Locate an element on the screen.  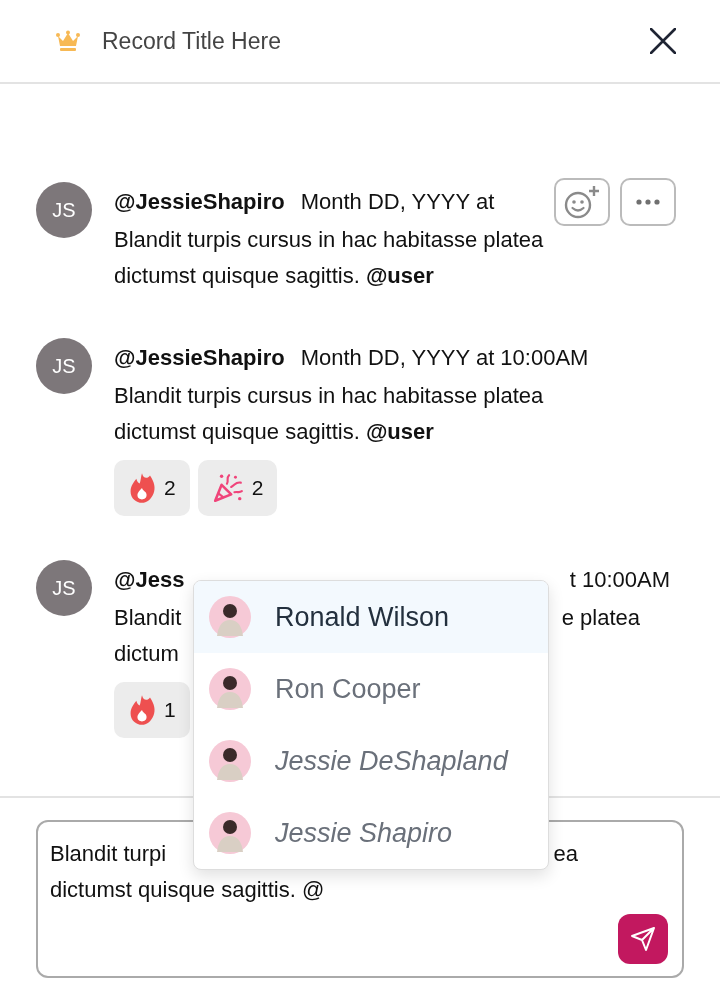
send-icon is located at coordinates (643, 939).